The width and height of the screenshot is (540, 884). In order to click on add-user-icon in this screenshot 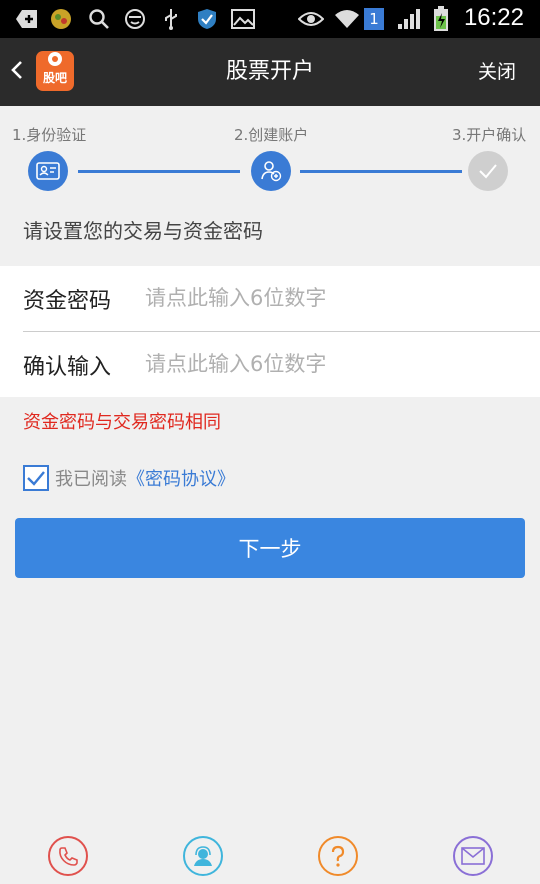, I will do `click(271, 171)`.